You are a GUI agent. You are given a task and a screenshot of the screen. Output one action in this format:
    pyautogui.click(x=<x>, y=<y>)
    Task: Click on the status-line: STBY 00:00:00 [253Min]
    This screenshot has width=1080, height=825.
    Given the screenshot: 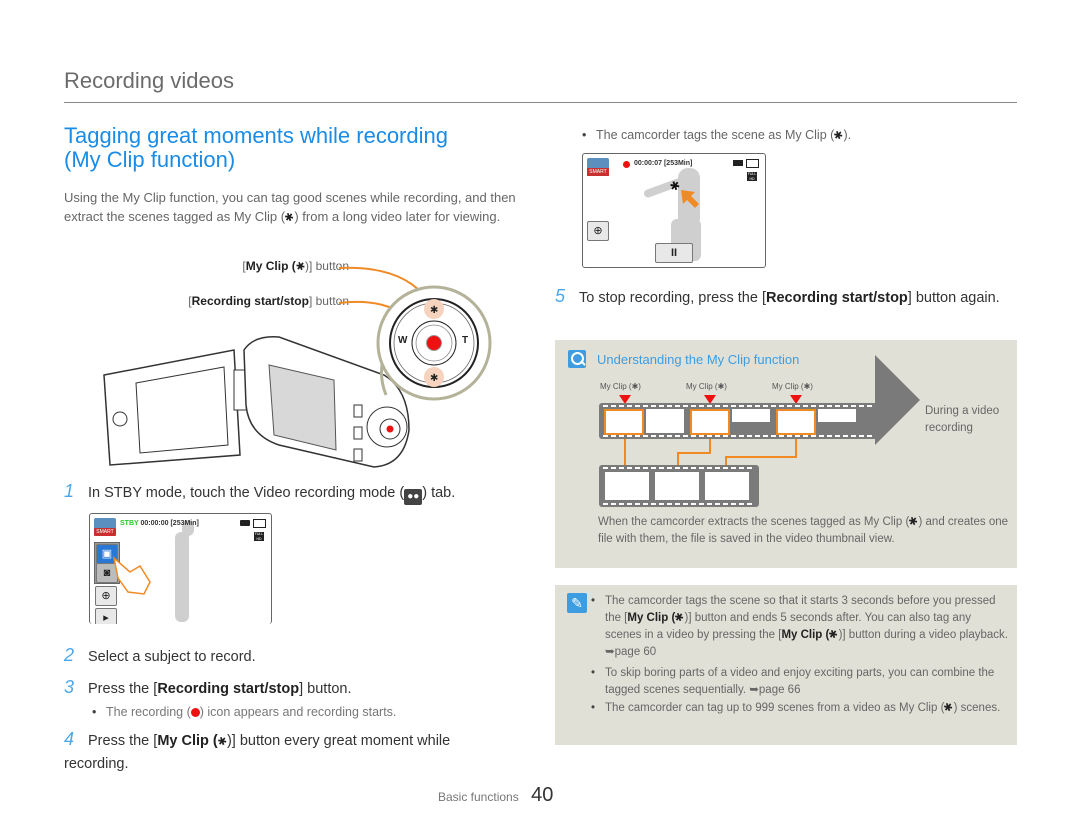 What is the action you would take?
    pyautogui.click(x=159, y=523)
    